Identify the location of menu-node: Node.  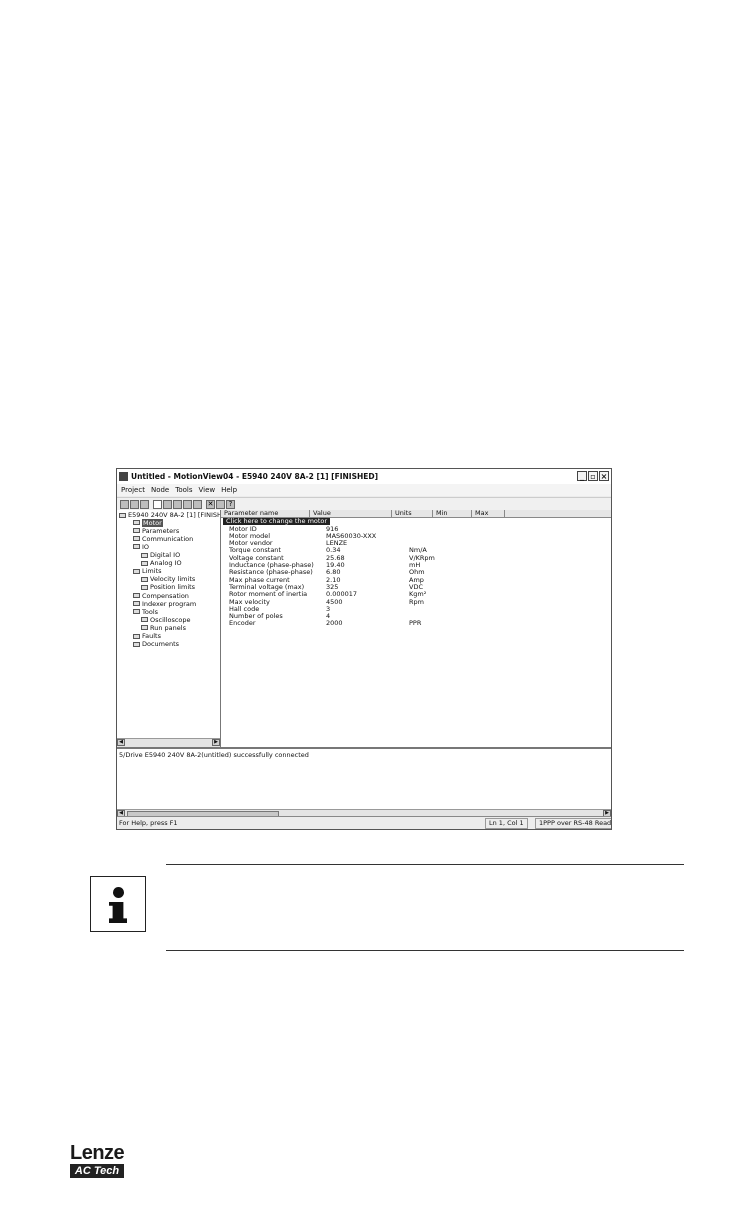
(160, 490).